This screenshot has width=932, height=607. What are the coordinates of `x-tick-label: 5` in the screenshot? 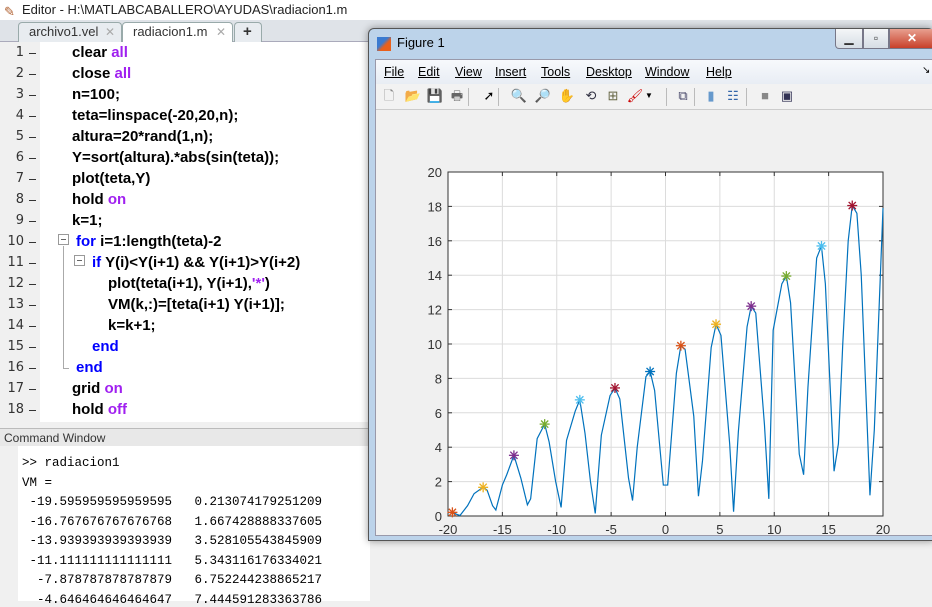 It's located at (719, 529).